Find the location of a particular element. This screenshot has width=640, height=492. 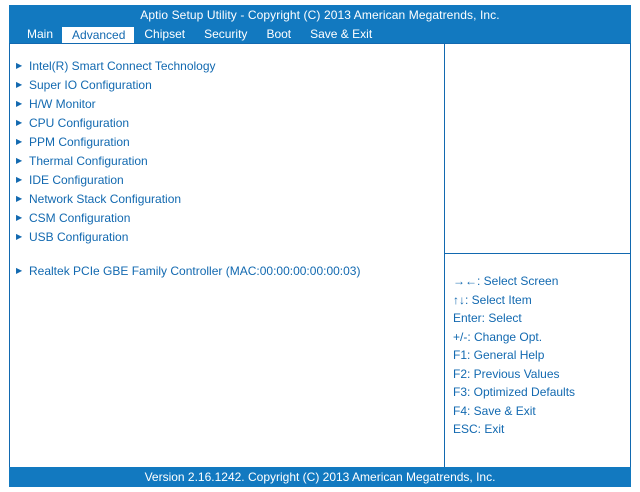

menu-spacer is located at coordinates (188, 253).